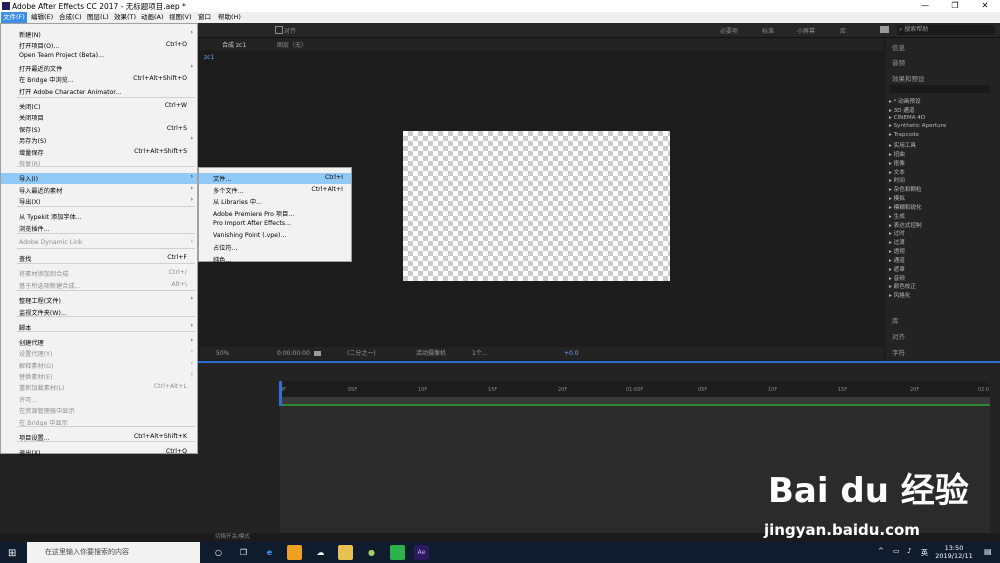 The width and height of the screenshot is (1000, 563). Describe the element at coordinates (99, 342) in the screenshot. I see `file-menu-item: 创建代理 ›` at that location.